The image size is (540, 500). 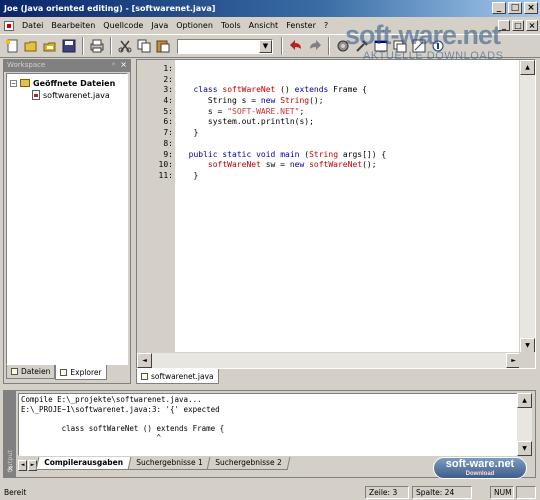 I want to click on menu-help: ?, so click(x=326, y=25).